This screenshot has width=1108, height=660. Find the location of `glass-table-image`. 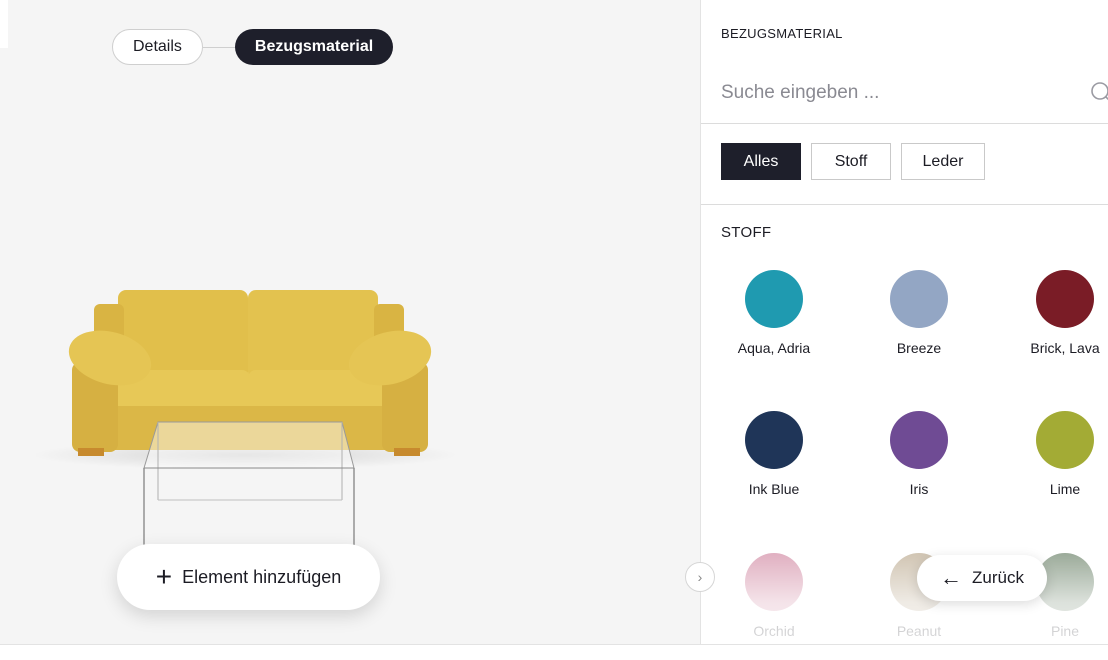

glass-table-image is located at coordinates (249, 485).